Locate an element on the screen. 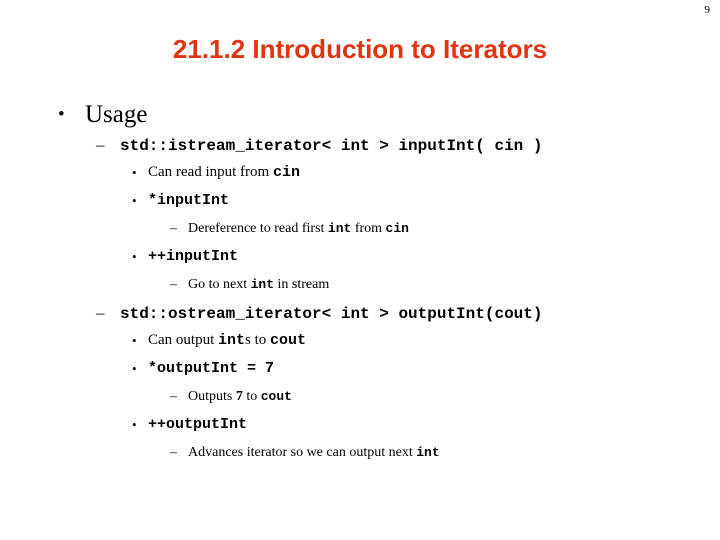 The image size is (720, 540). code-span: *inputInt is located at coordinates (189, 200).